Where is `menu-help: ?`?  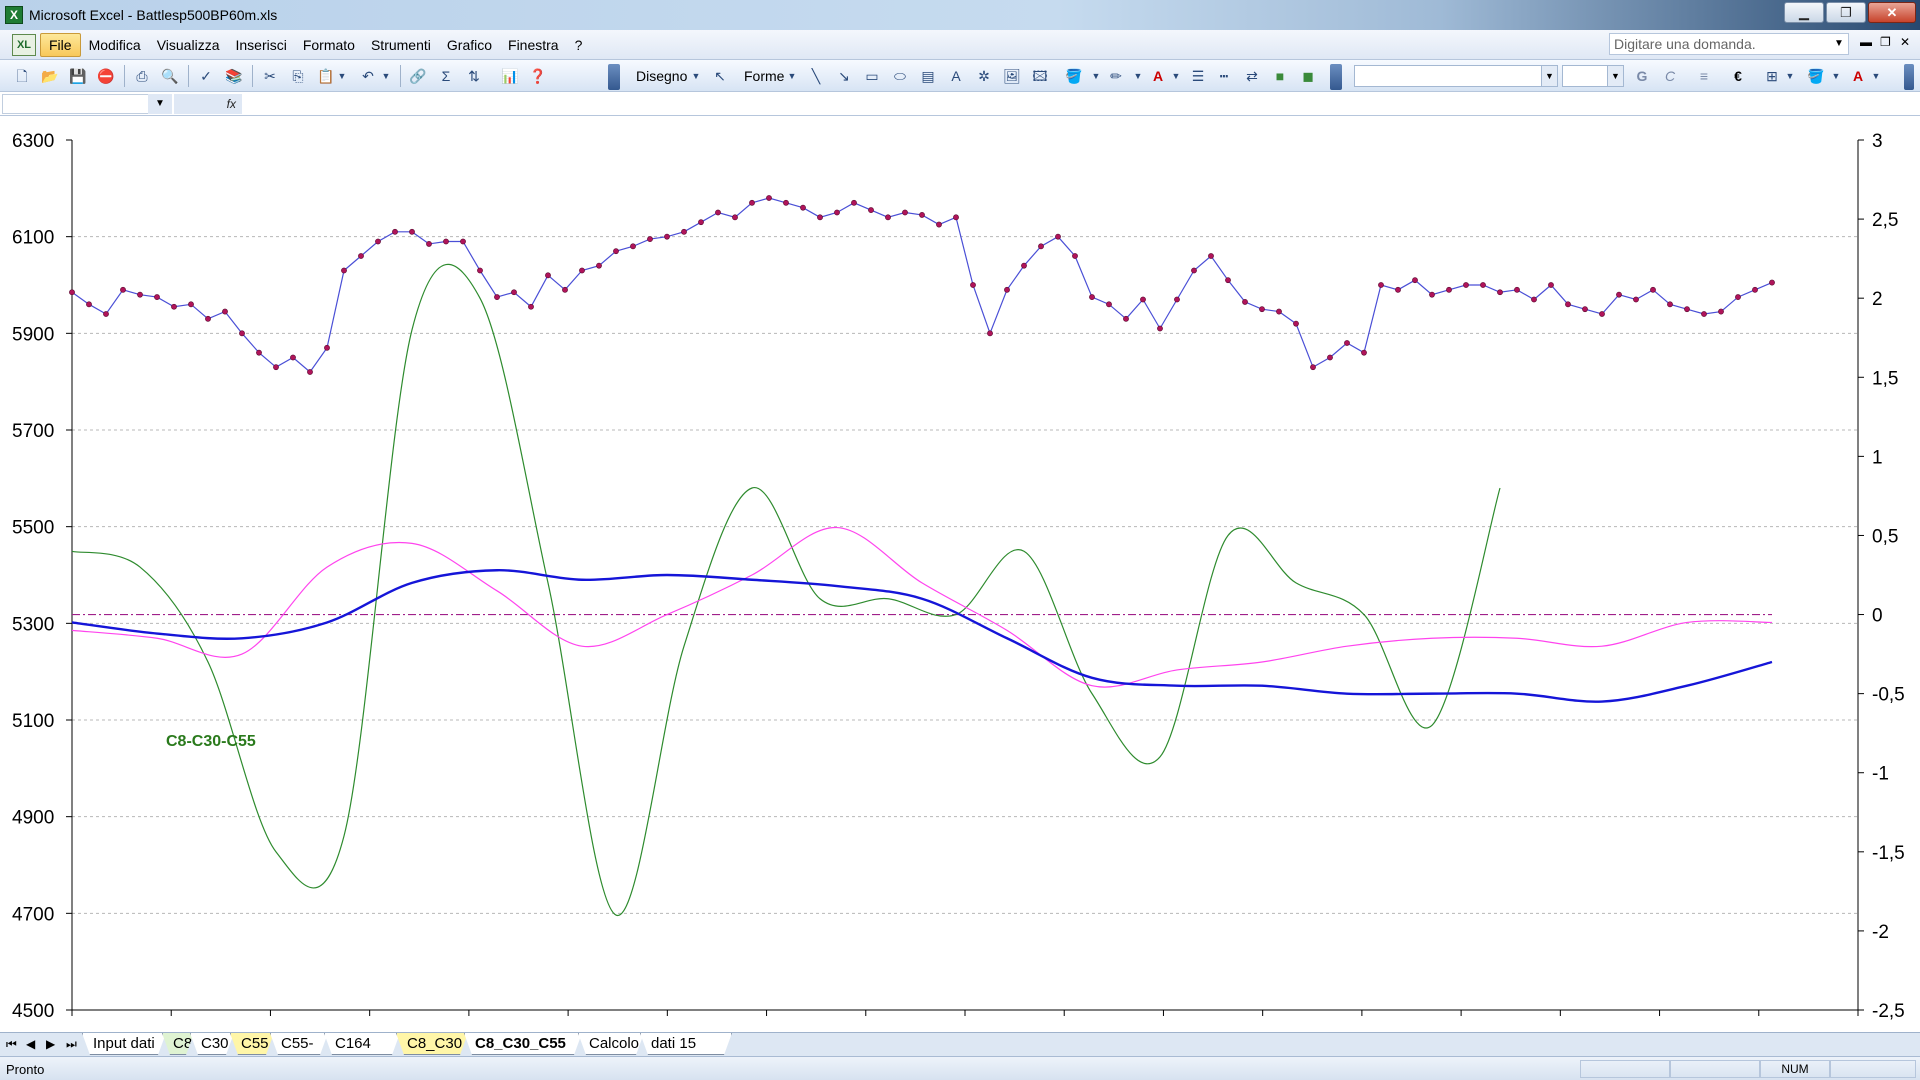
menu-help: ? is located at coordinates (579, 45).